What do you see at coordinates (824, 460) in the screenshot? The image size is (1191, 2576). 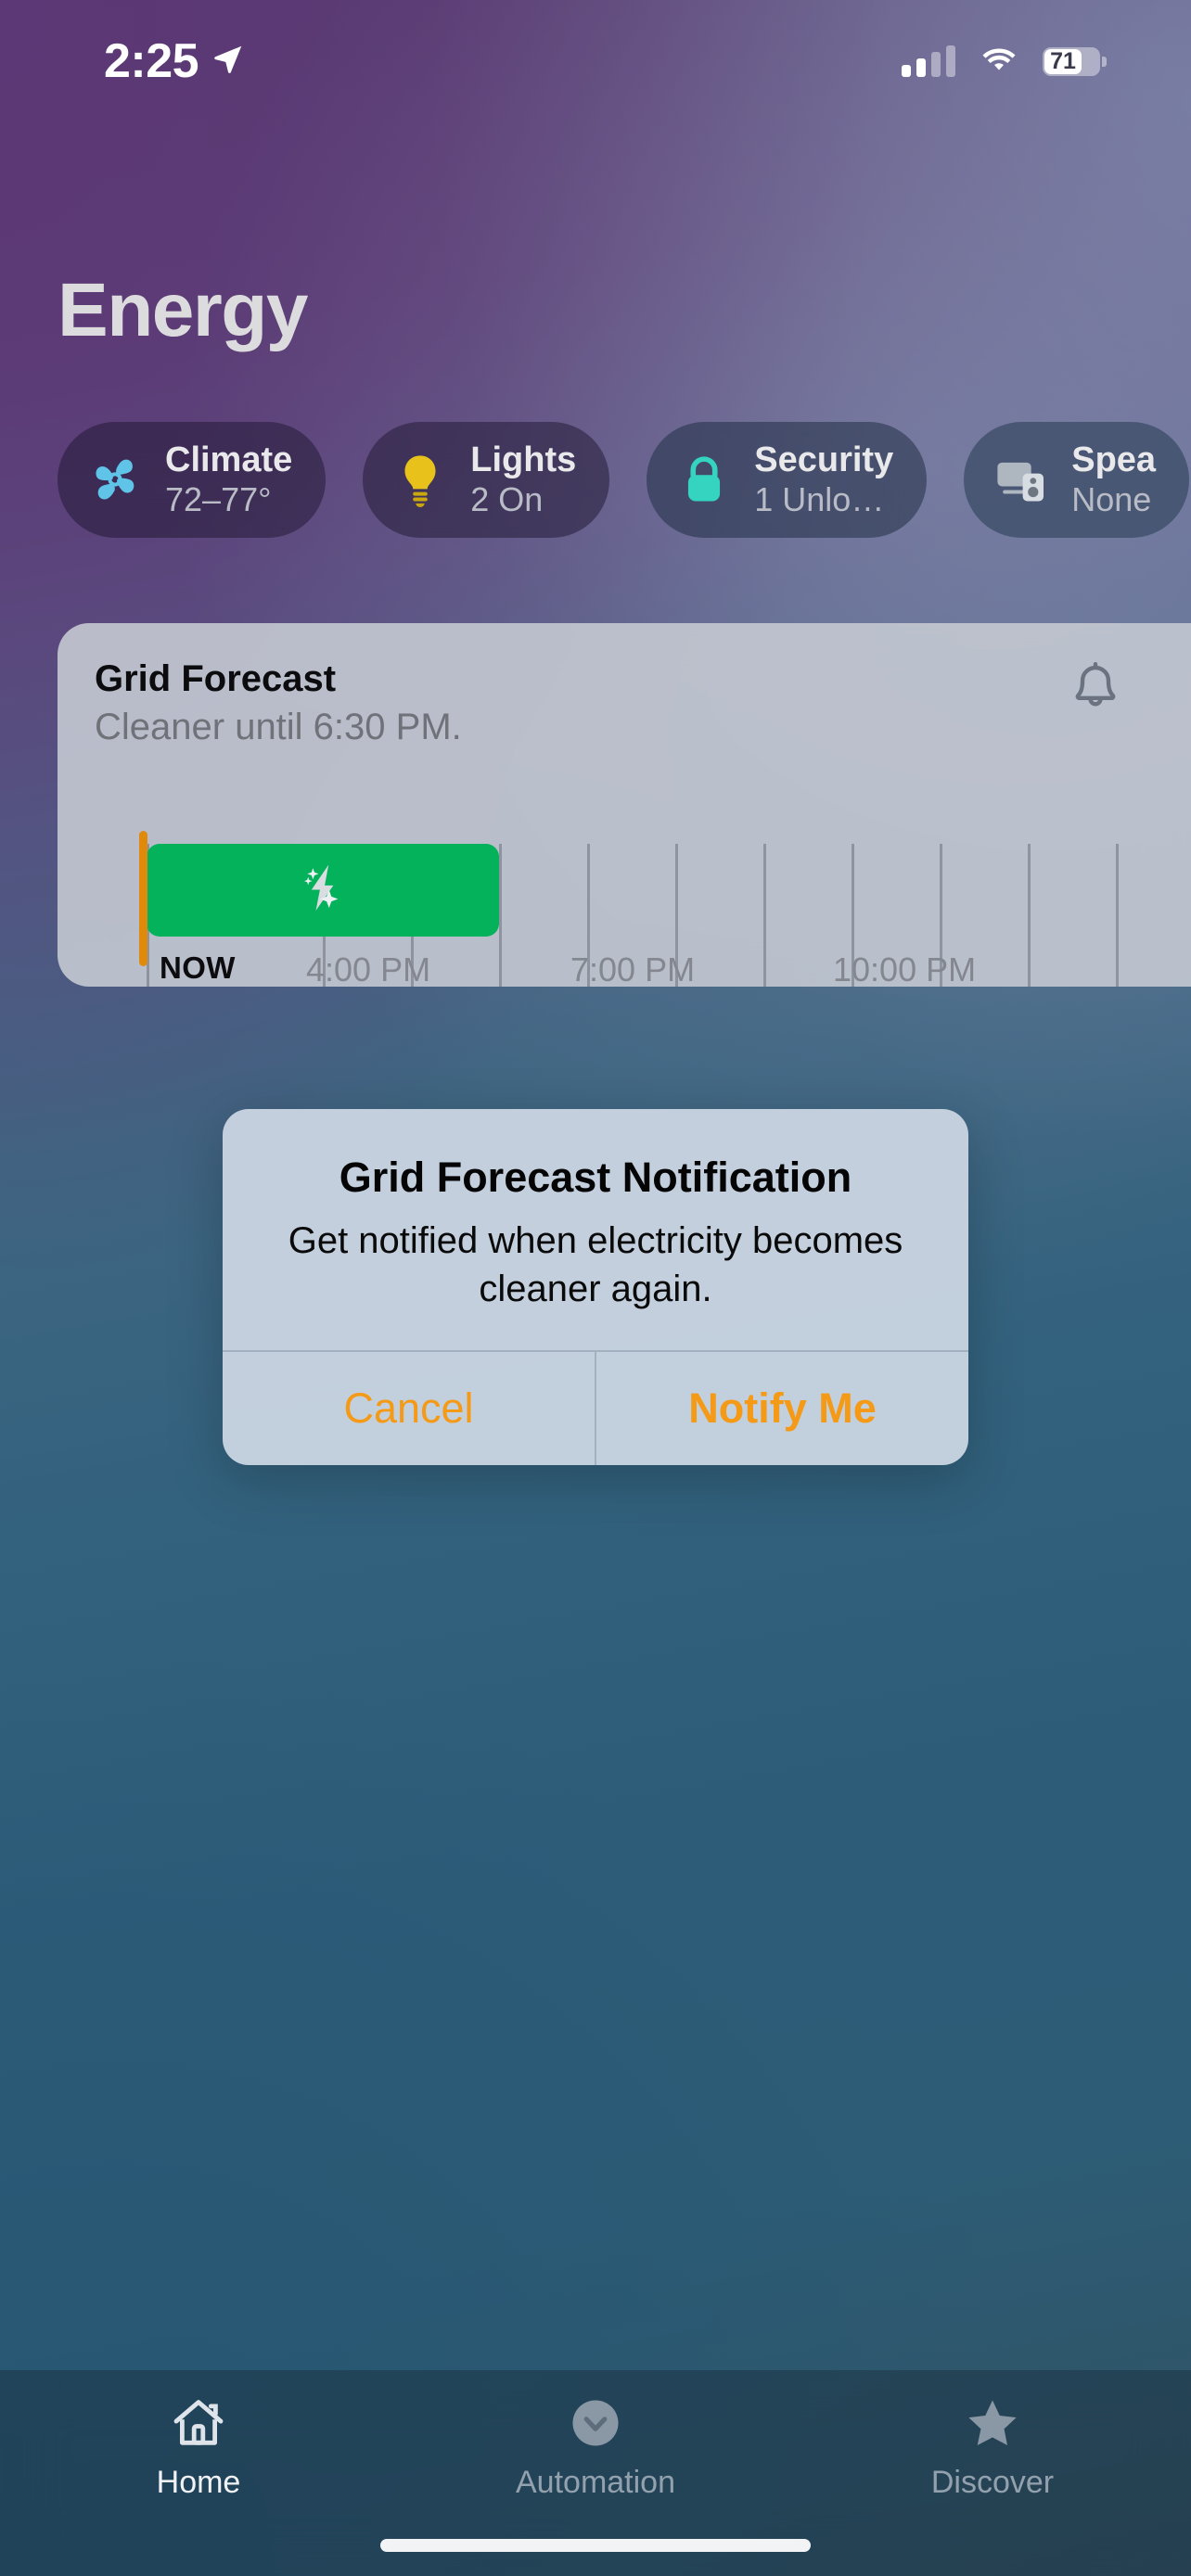 I see `pill-title: Security` at bounding box center [824, 460].